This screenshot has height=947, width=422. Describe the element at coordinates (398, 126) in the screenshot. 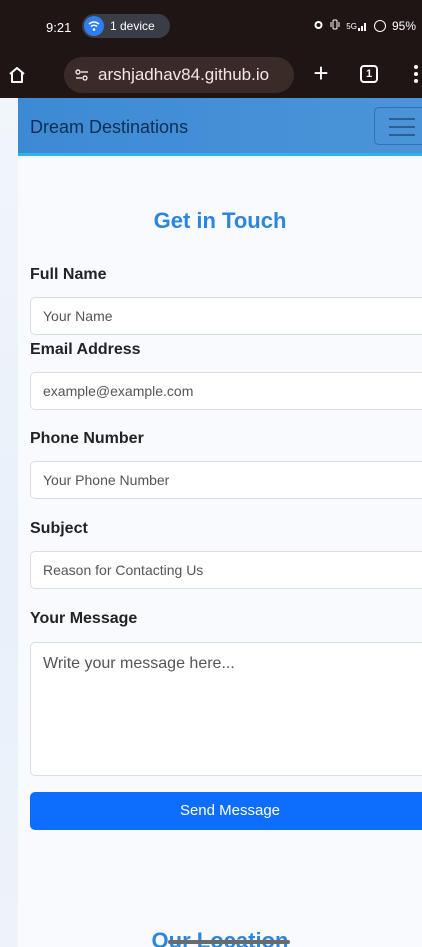

I see `hamburger-menu-icon` at that location.